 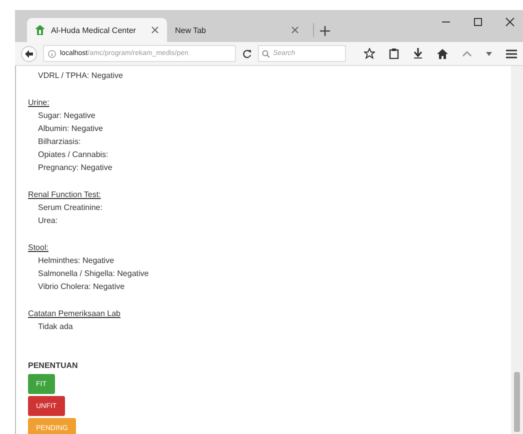 I want to click on decision-heading: PENENTUAN, so click(x=53, y=366).